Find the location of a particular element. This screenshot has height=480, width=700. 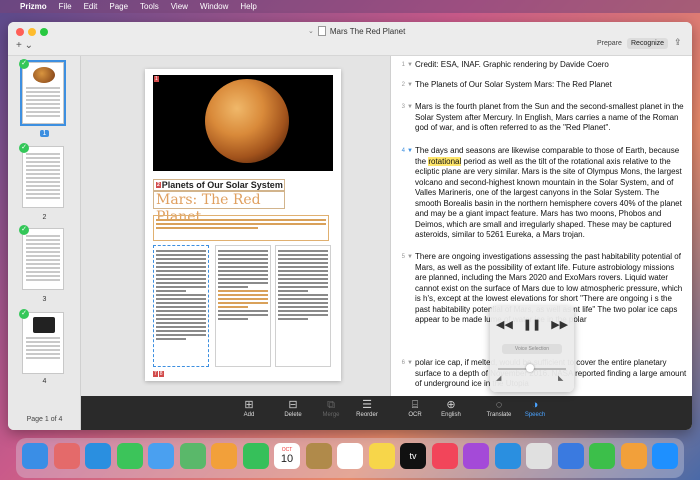

menu-page: Page is located at coordinates (118, 6).